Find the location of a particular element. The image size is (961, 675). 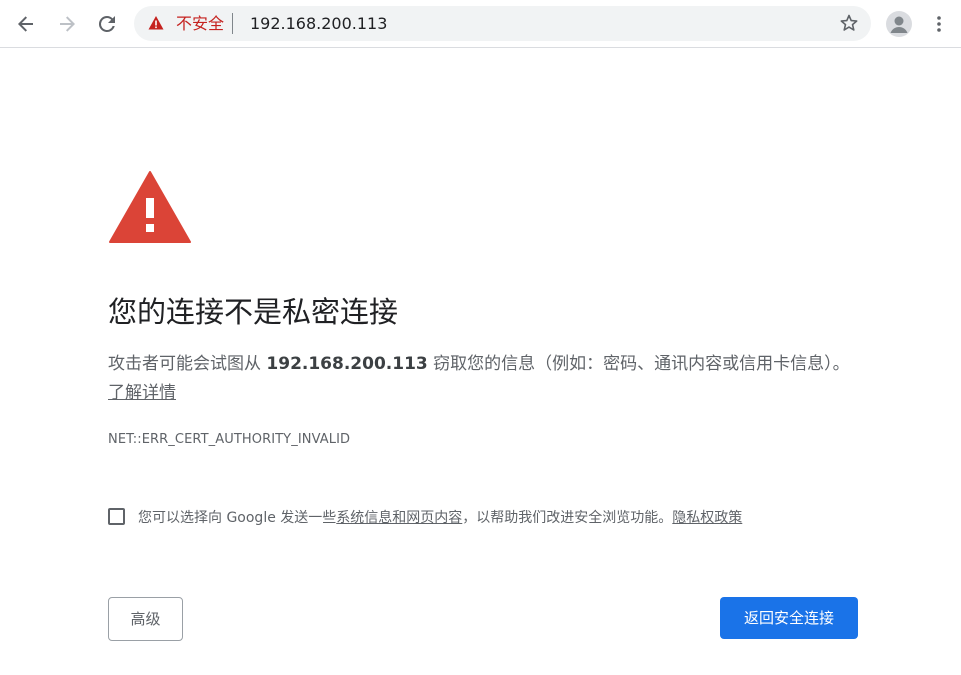

arrow-right-icon is located at coordinates (67, 24).